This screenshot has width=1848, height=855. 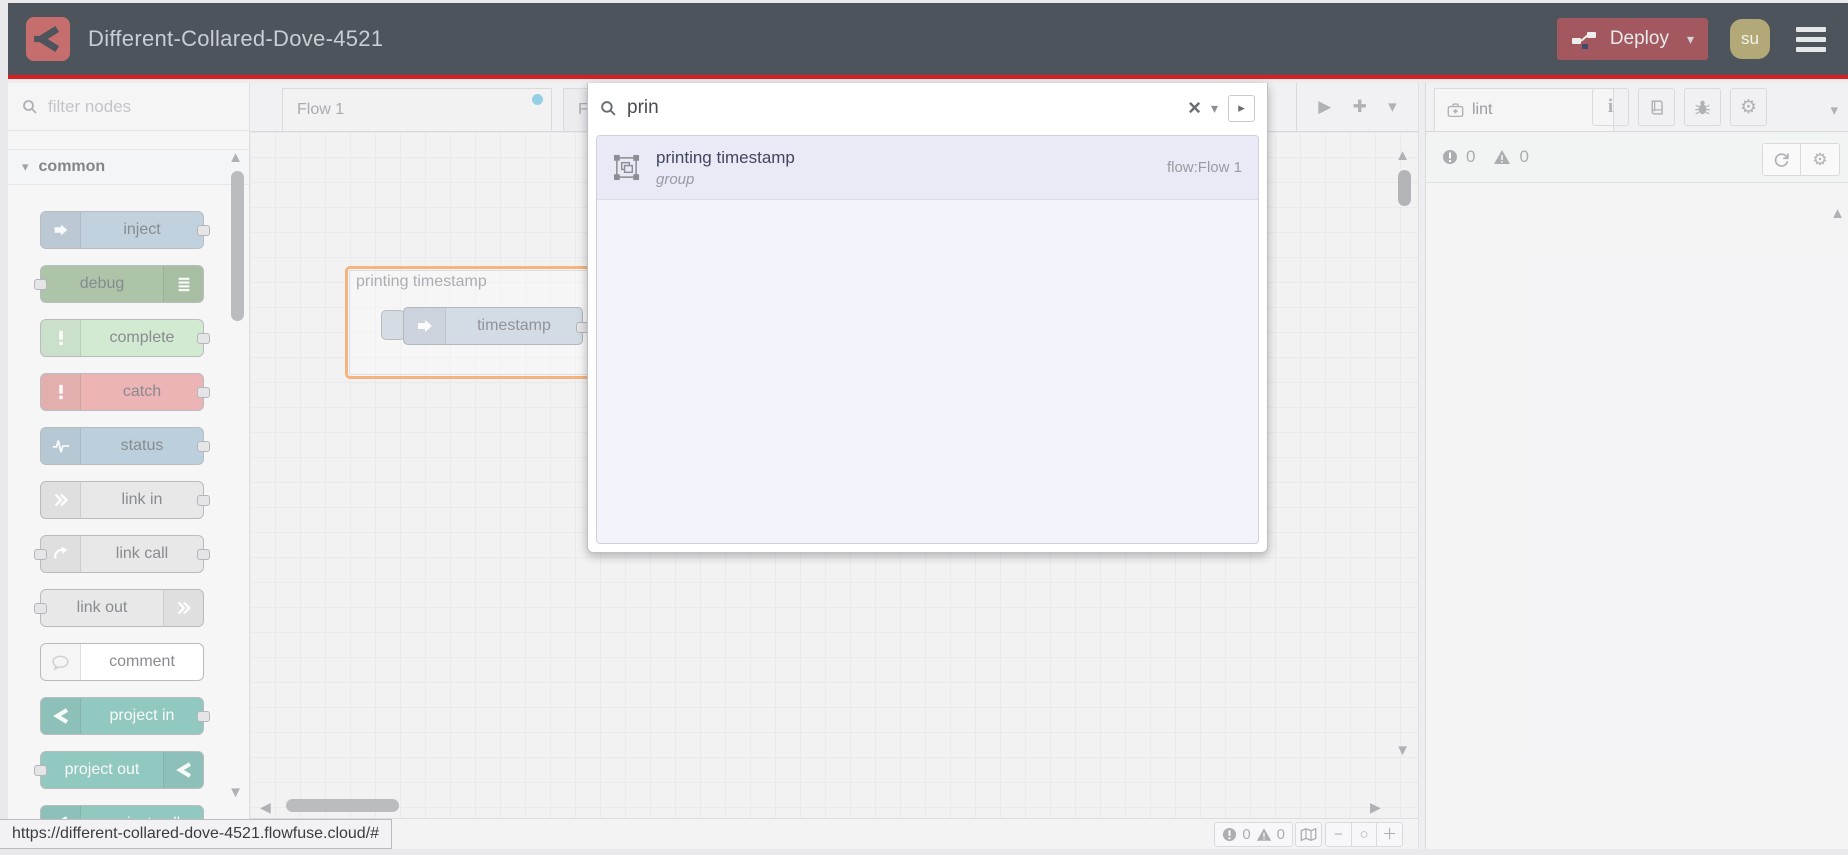 I want to click on lint-panel-header: 0 0 ⚙, so click(x=1637, y=157).